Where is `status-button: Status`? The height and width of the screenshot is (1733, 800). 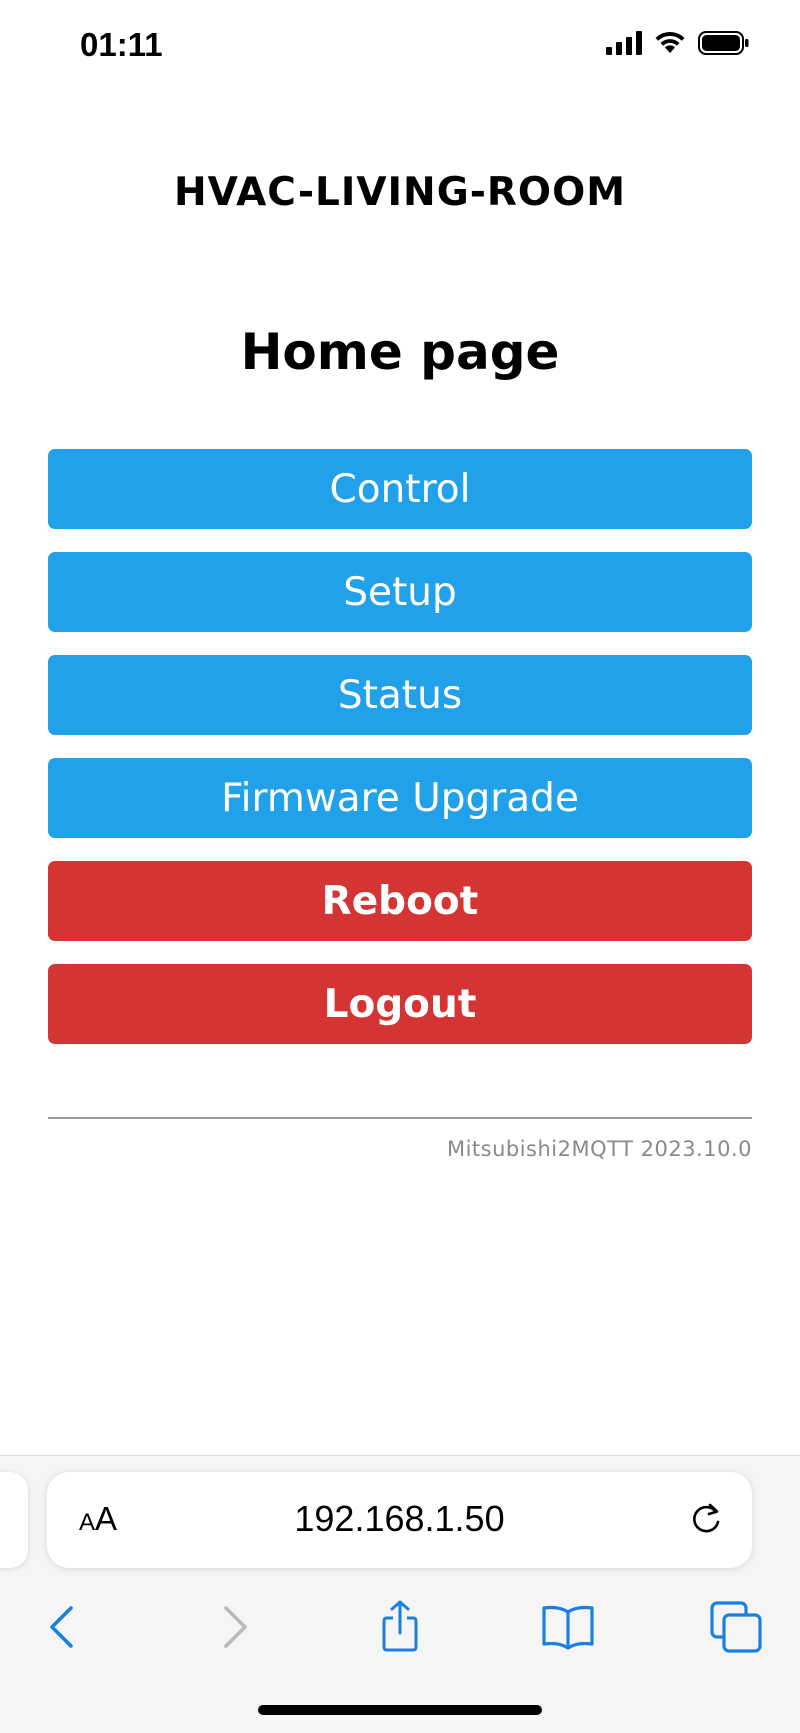
status-button: Status is located at coordinates (400, 695).